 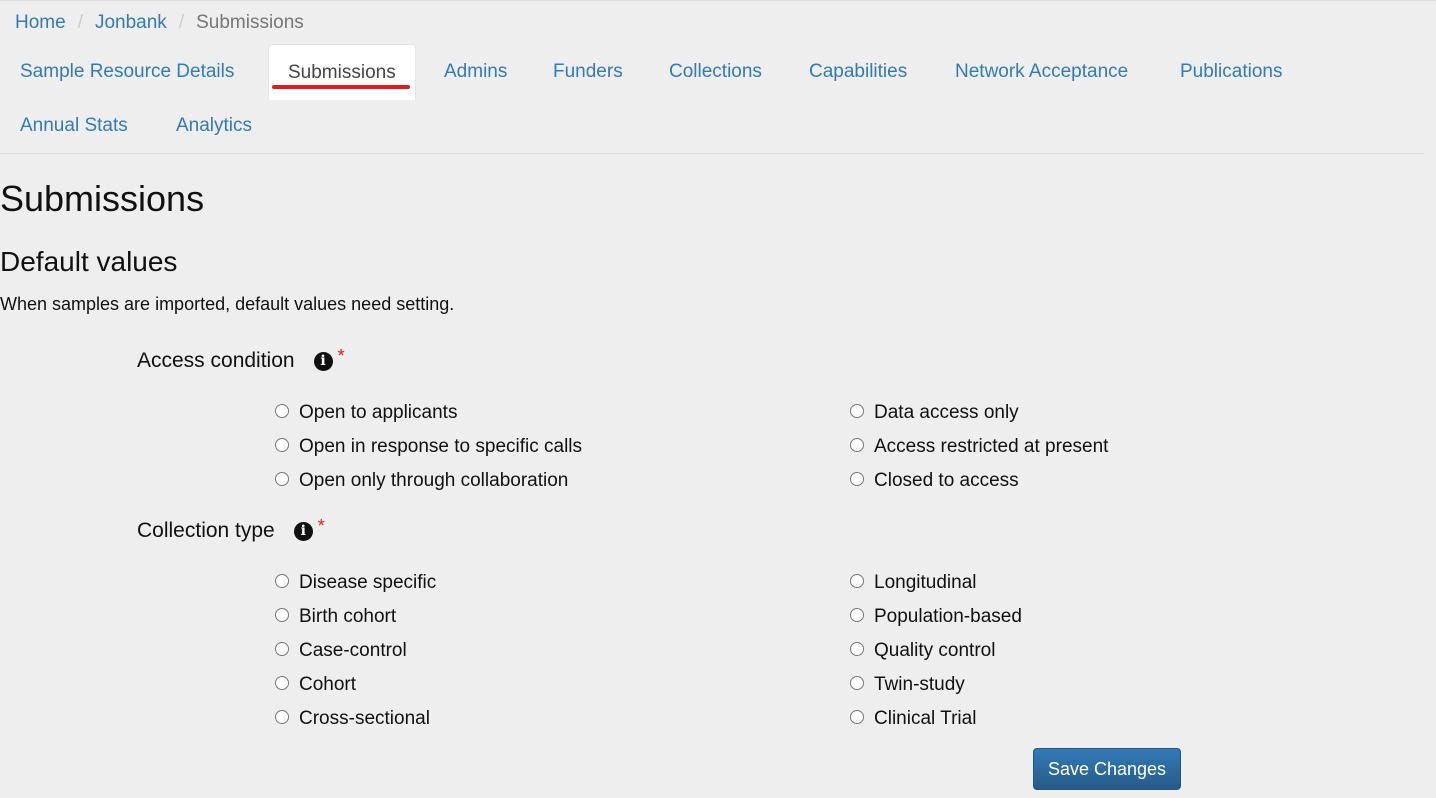 I want to click on top-edge, so click(x=718, y=0).